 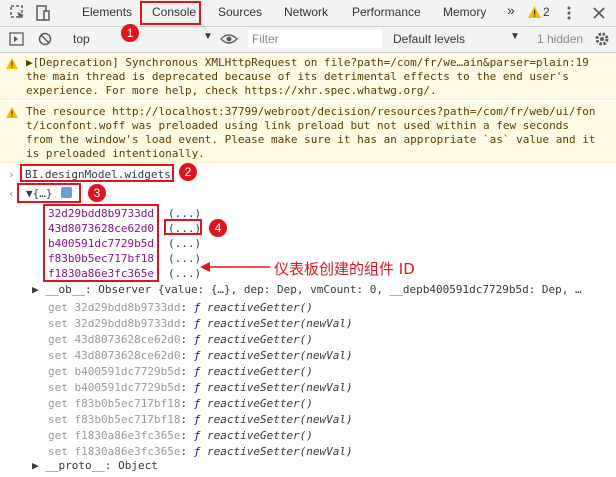 I want to click on accessor-row: get f1830a86e3fc365e: ƒ reactiveGetter(), so click(x=180, y=435).